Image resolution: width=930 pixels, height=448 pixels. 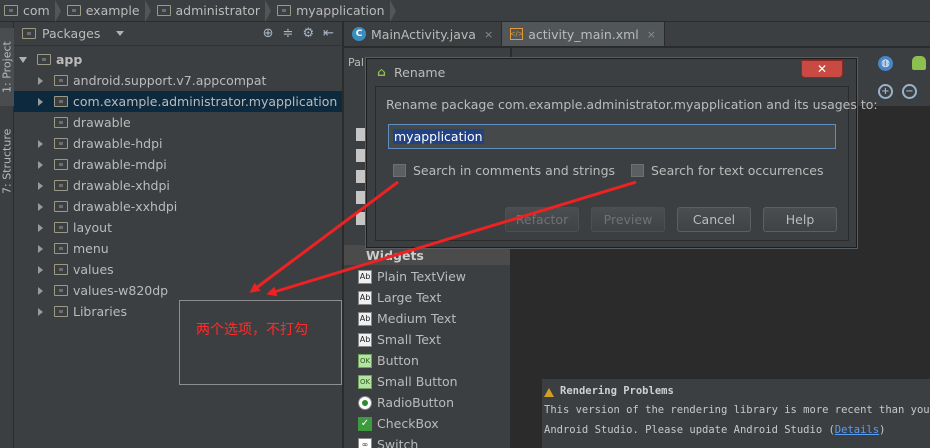 I want to click on annotation-arrow-left, so click(x=324, y=236).